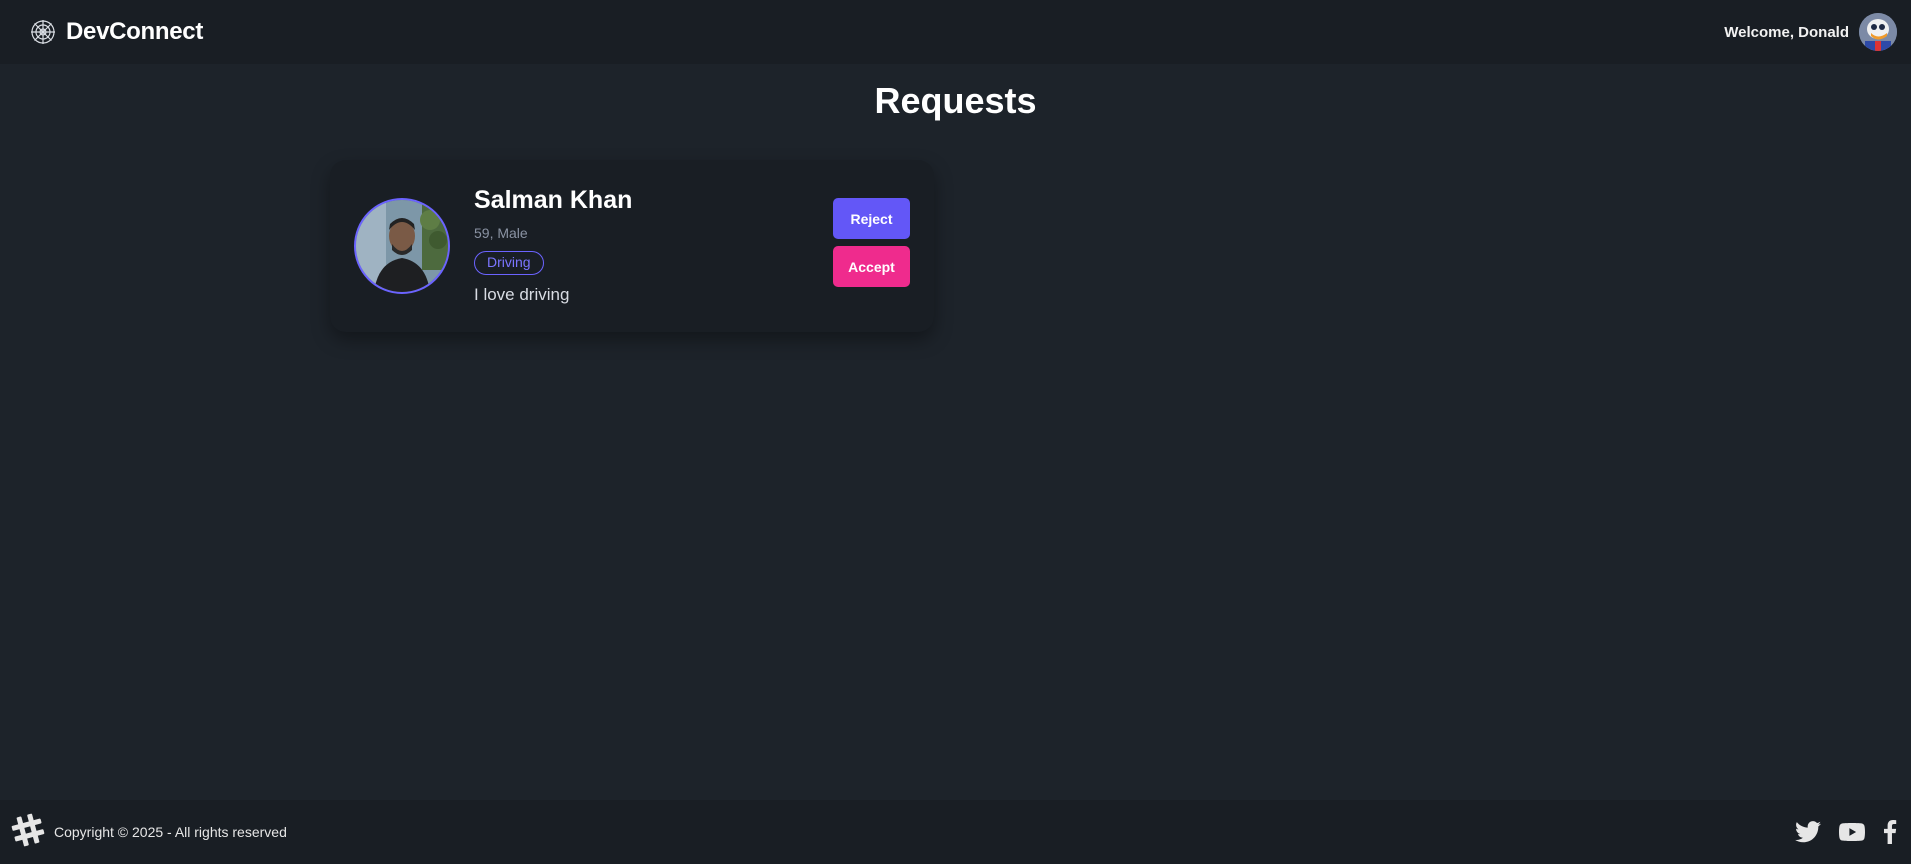  I want to click on web-icon, so click(43, 32).